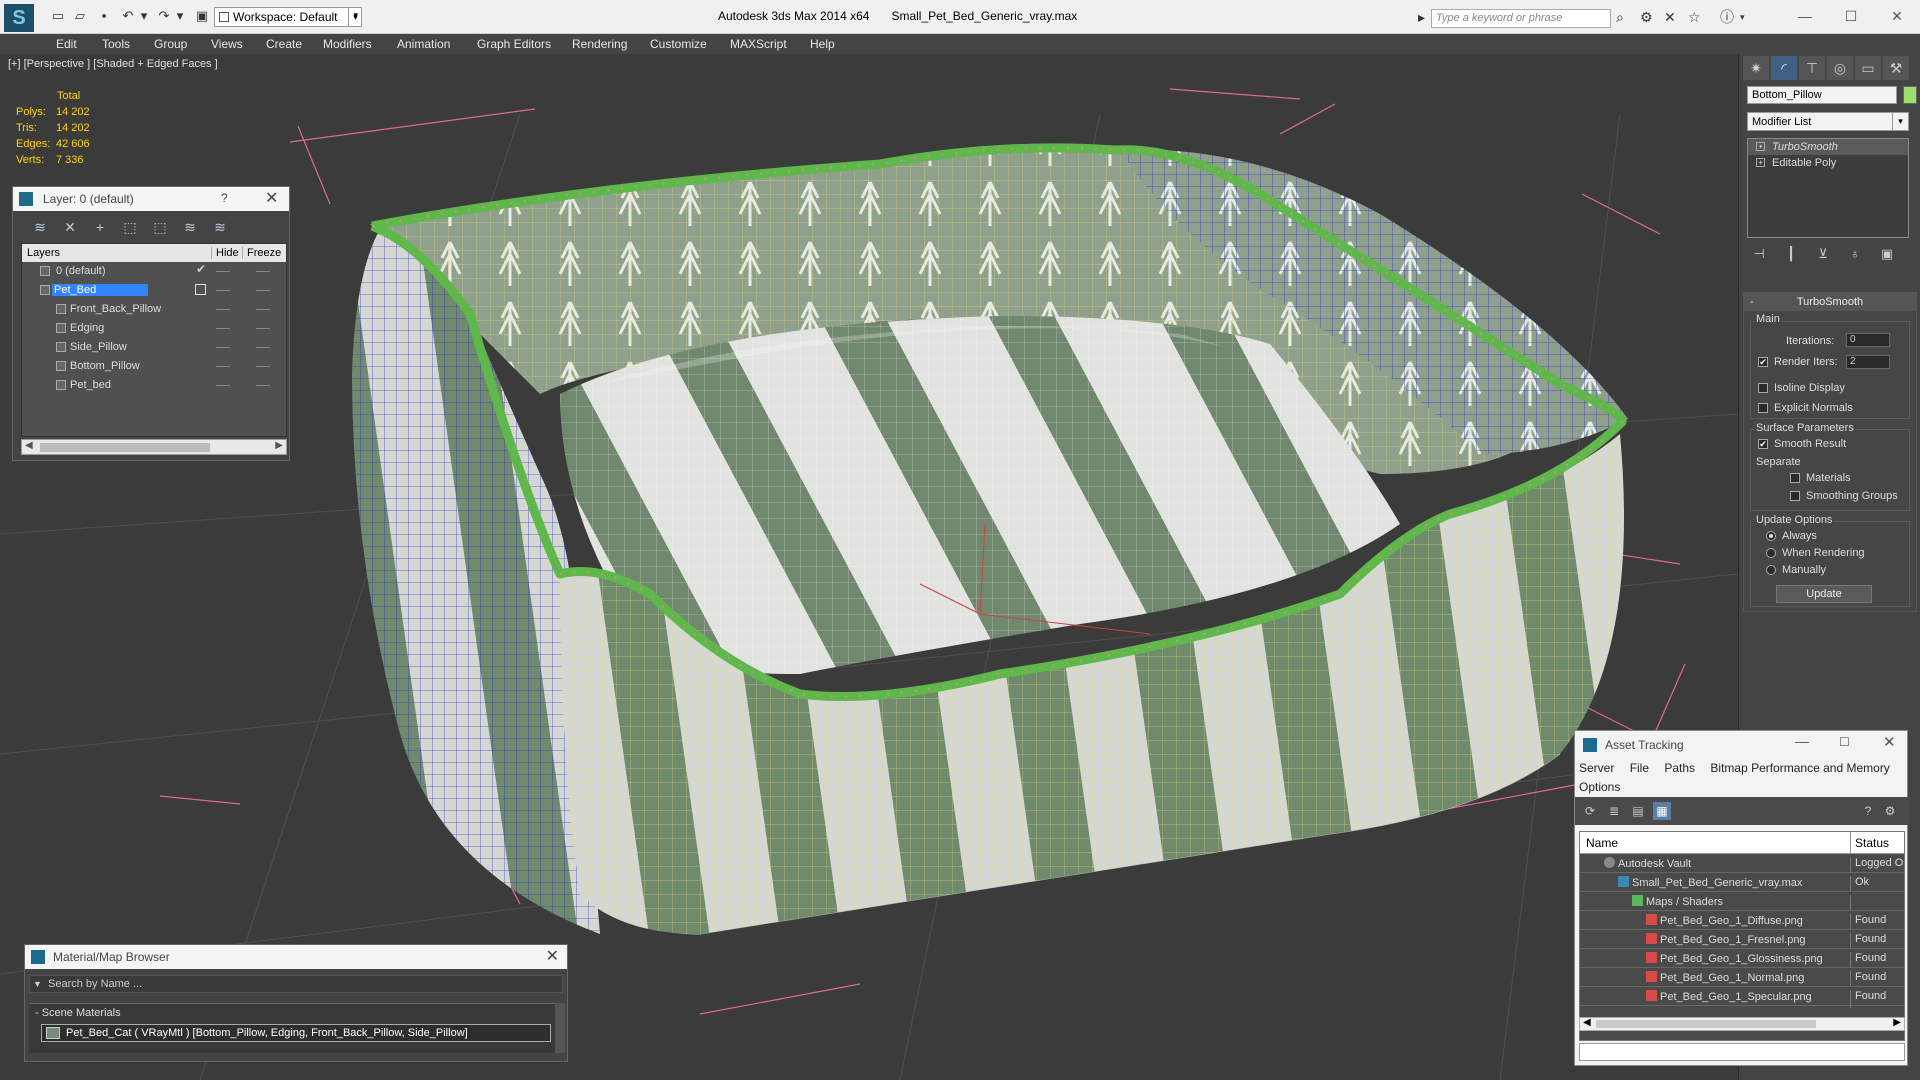  What do you see at coordinates (1421, 17) in the screenshot?
I see `search-expand-icon: ▸` at bounding box center [1421, 17].